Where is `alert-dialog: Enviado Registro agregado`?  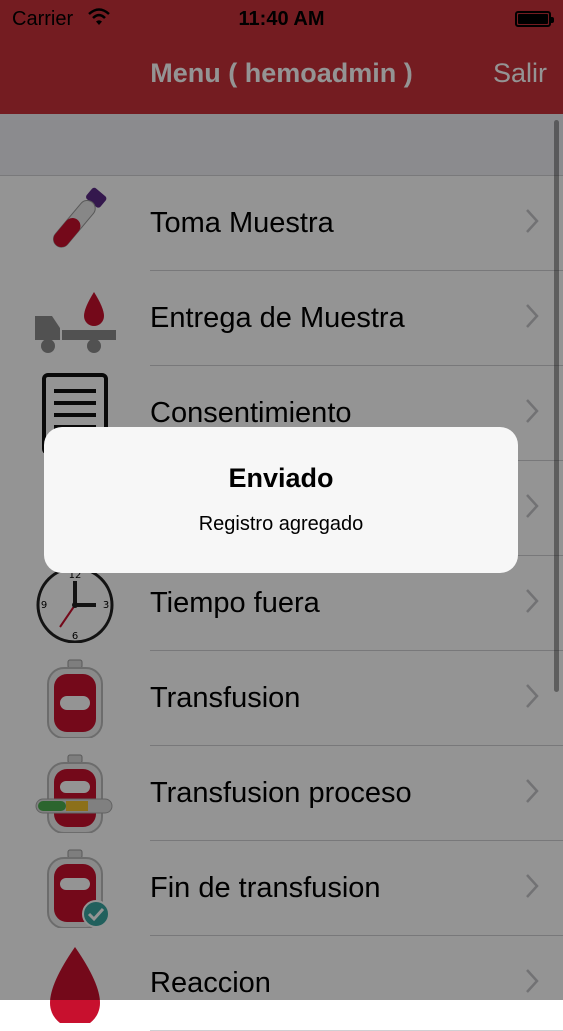 alert-dialog: Enviado Registro agregado is located at coordinates (281, 500).